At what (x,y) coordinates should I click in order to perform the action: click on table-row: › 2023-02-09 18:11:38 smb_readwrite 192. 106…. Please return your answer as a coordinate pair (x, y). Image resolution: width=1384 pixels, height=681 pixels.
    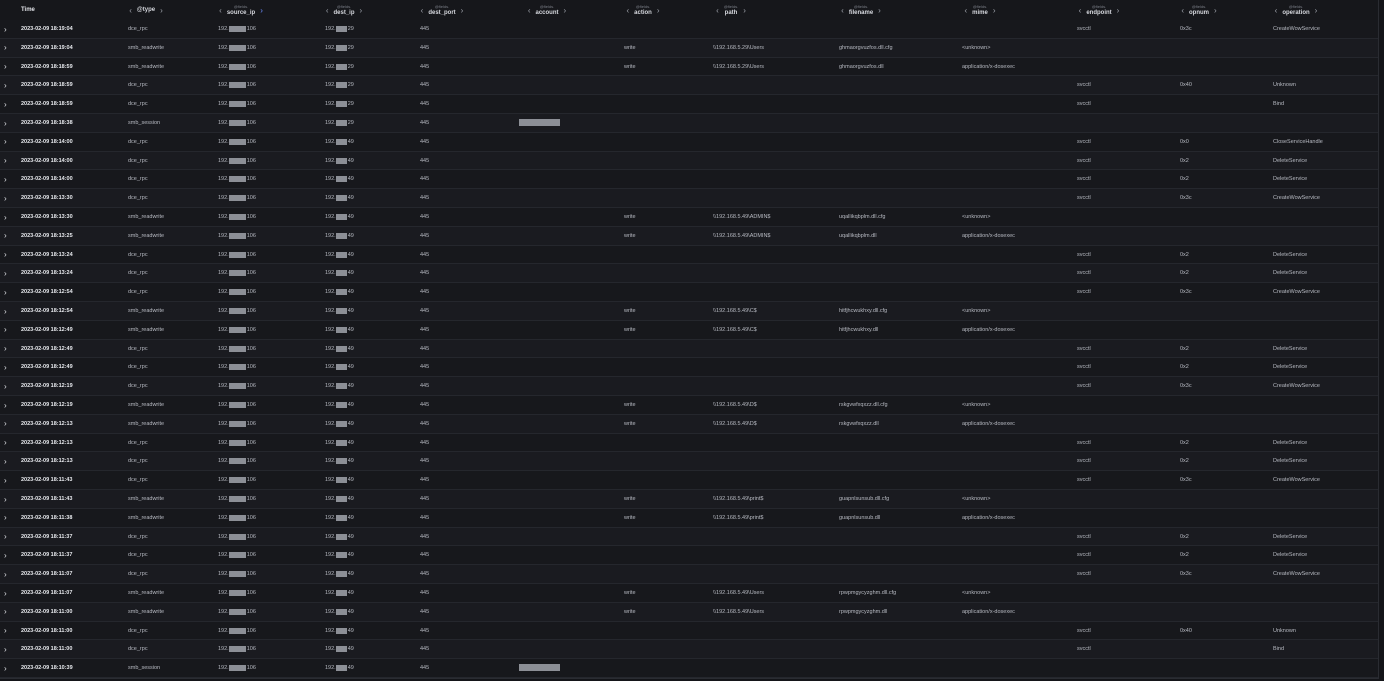
    Looking at the image, I should click on (689, 518).